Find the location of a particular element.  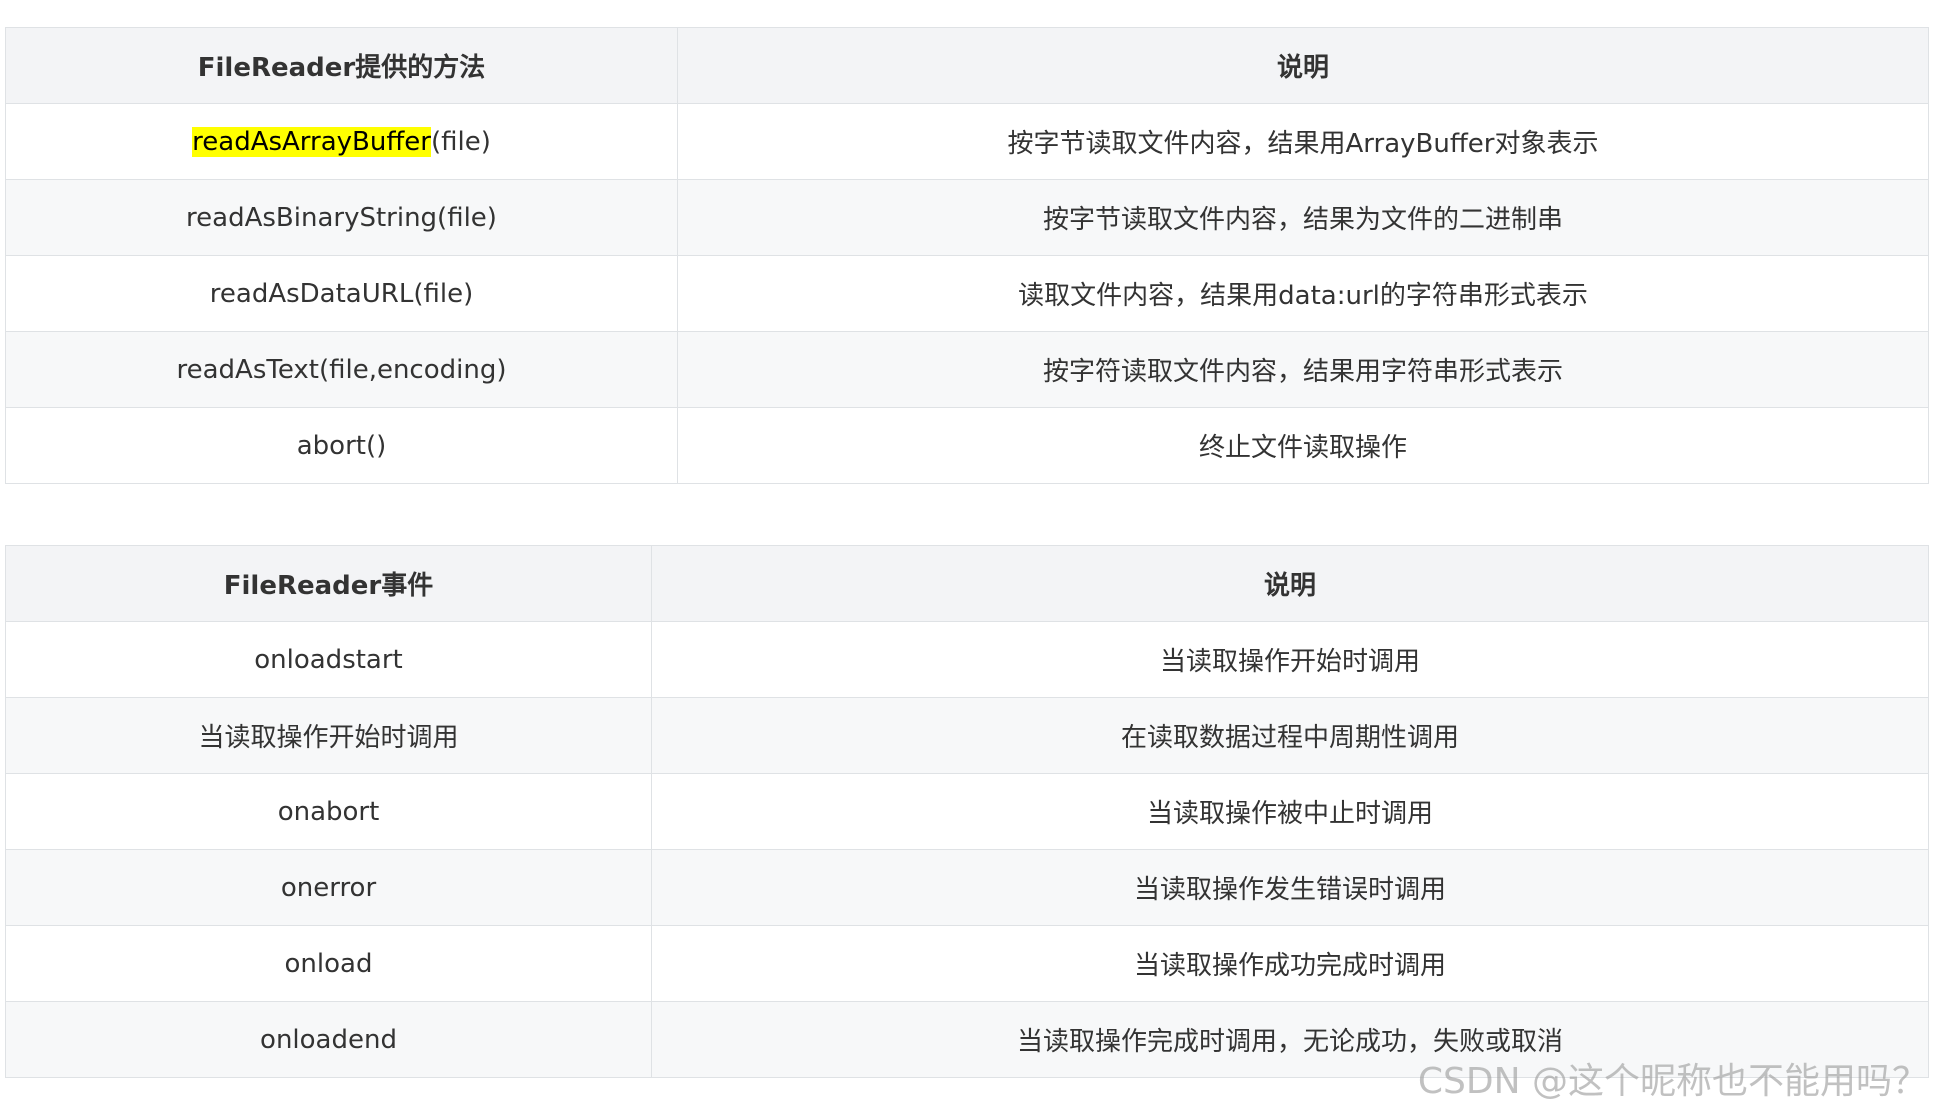

table-row: 当读取操作开始时调用 在读取数据过程中周期性调用 is located at coordinates (967, 735).